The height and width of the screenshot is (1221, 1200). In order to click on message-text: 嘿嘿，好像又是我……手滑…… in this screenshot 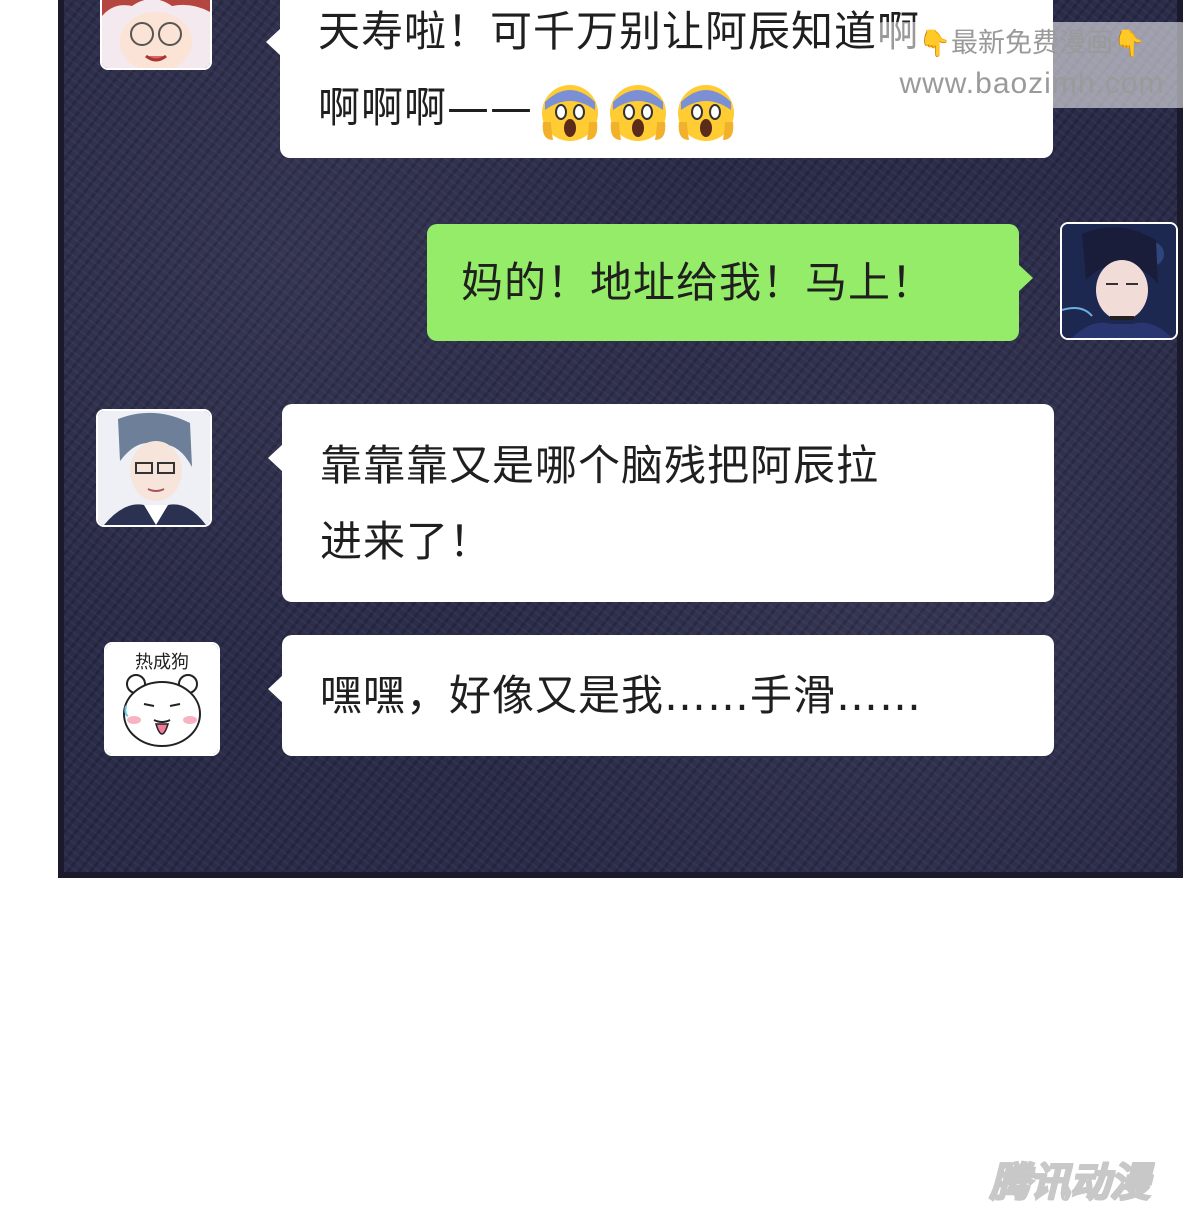, I will do `click(621, 695)`.